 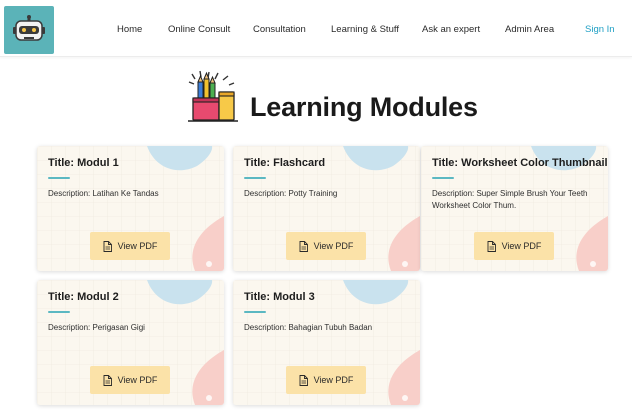 I want to click on card-description: Description: Potty Training, so click(x=291, y=193).